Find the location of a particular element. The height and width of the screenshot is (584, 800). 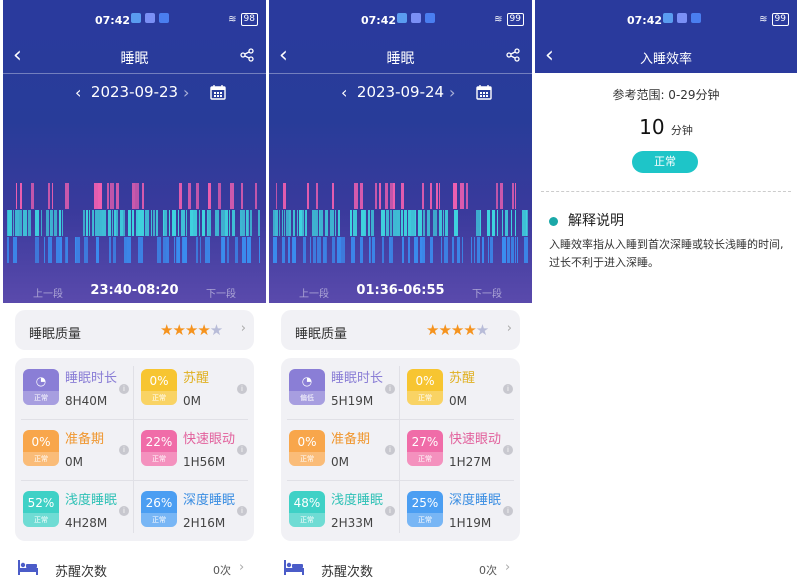

stat-cell: ◔ 正常 睡眠时长 8H40M i is located at coordinates (75, 388).